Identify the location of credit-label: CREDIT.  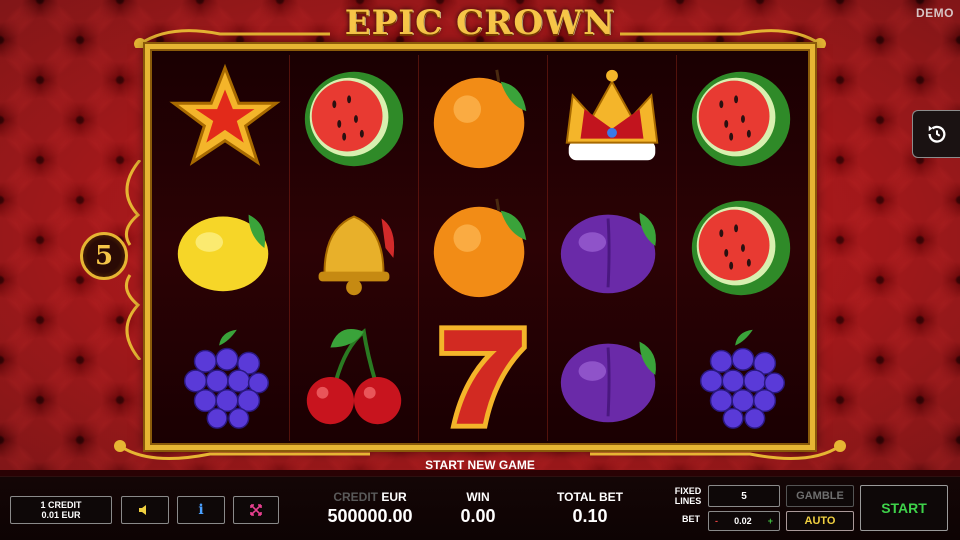
(355, 497).